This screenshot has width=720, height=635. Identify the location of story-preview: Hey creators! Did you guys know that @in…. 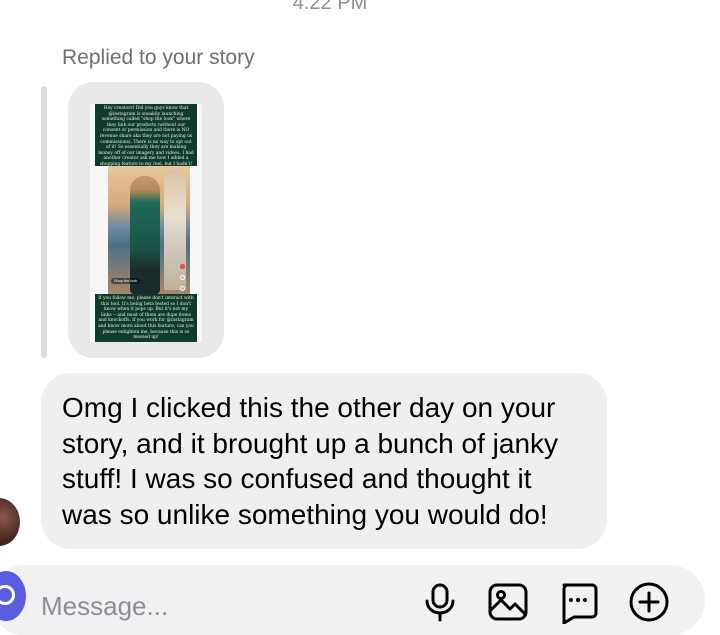
(146, 220).